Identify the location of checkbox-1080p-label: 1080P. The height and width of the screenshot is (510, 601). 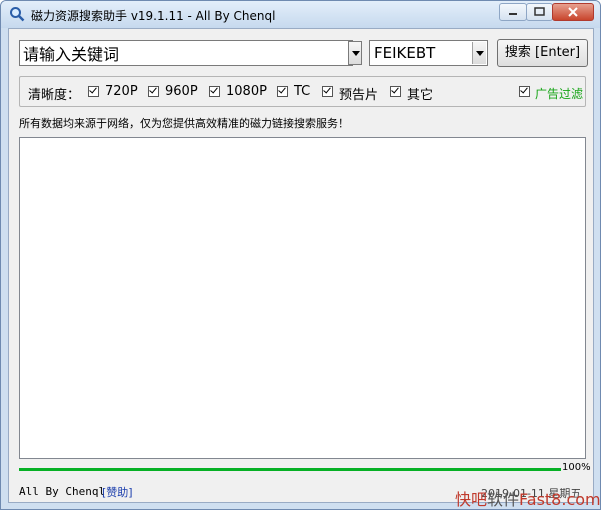
(246, 91).